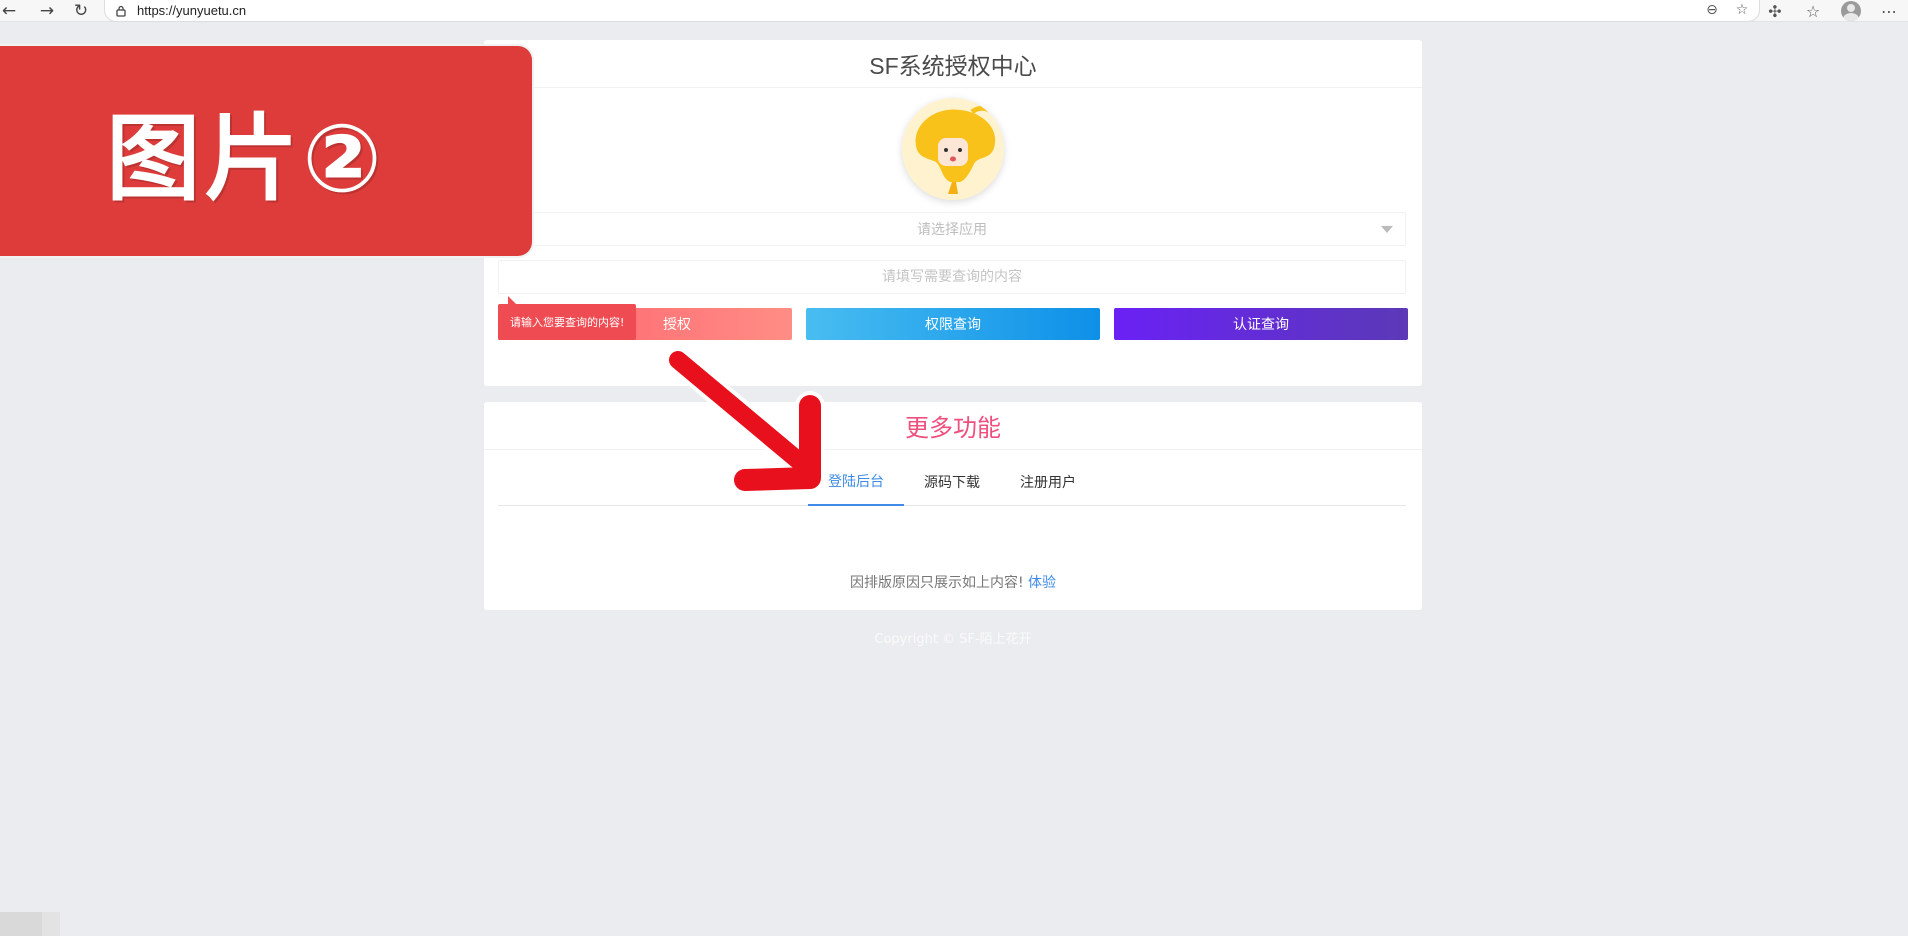 The image size is (1908, 936). I want to click on section-title: 更多功能, so click(953, 426).